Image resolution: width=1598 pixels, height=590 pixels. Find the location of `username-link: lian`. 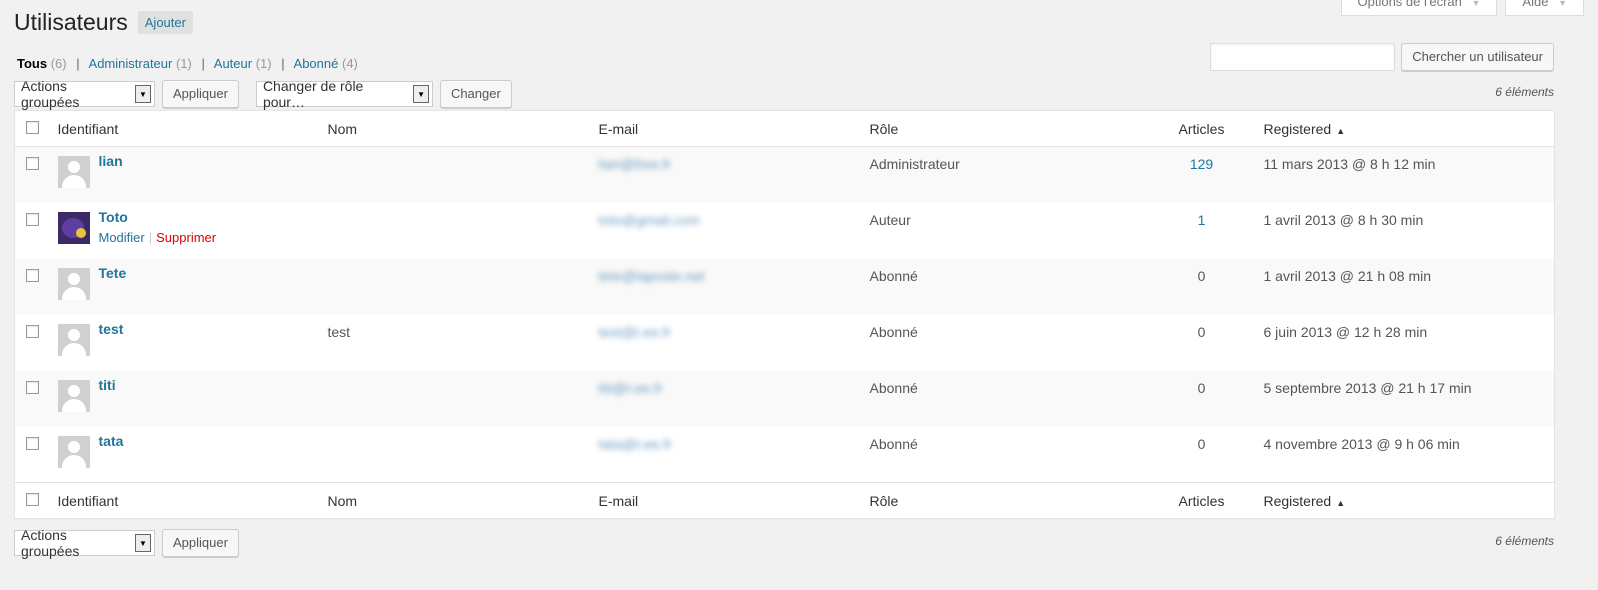

username-link: lian is located at coordinates (111, 161).